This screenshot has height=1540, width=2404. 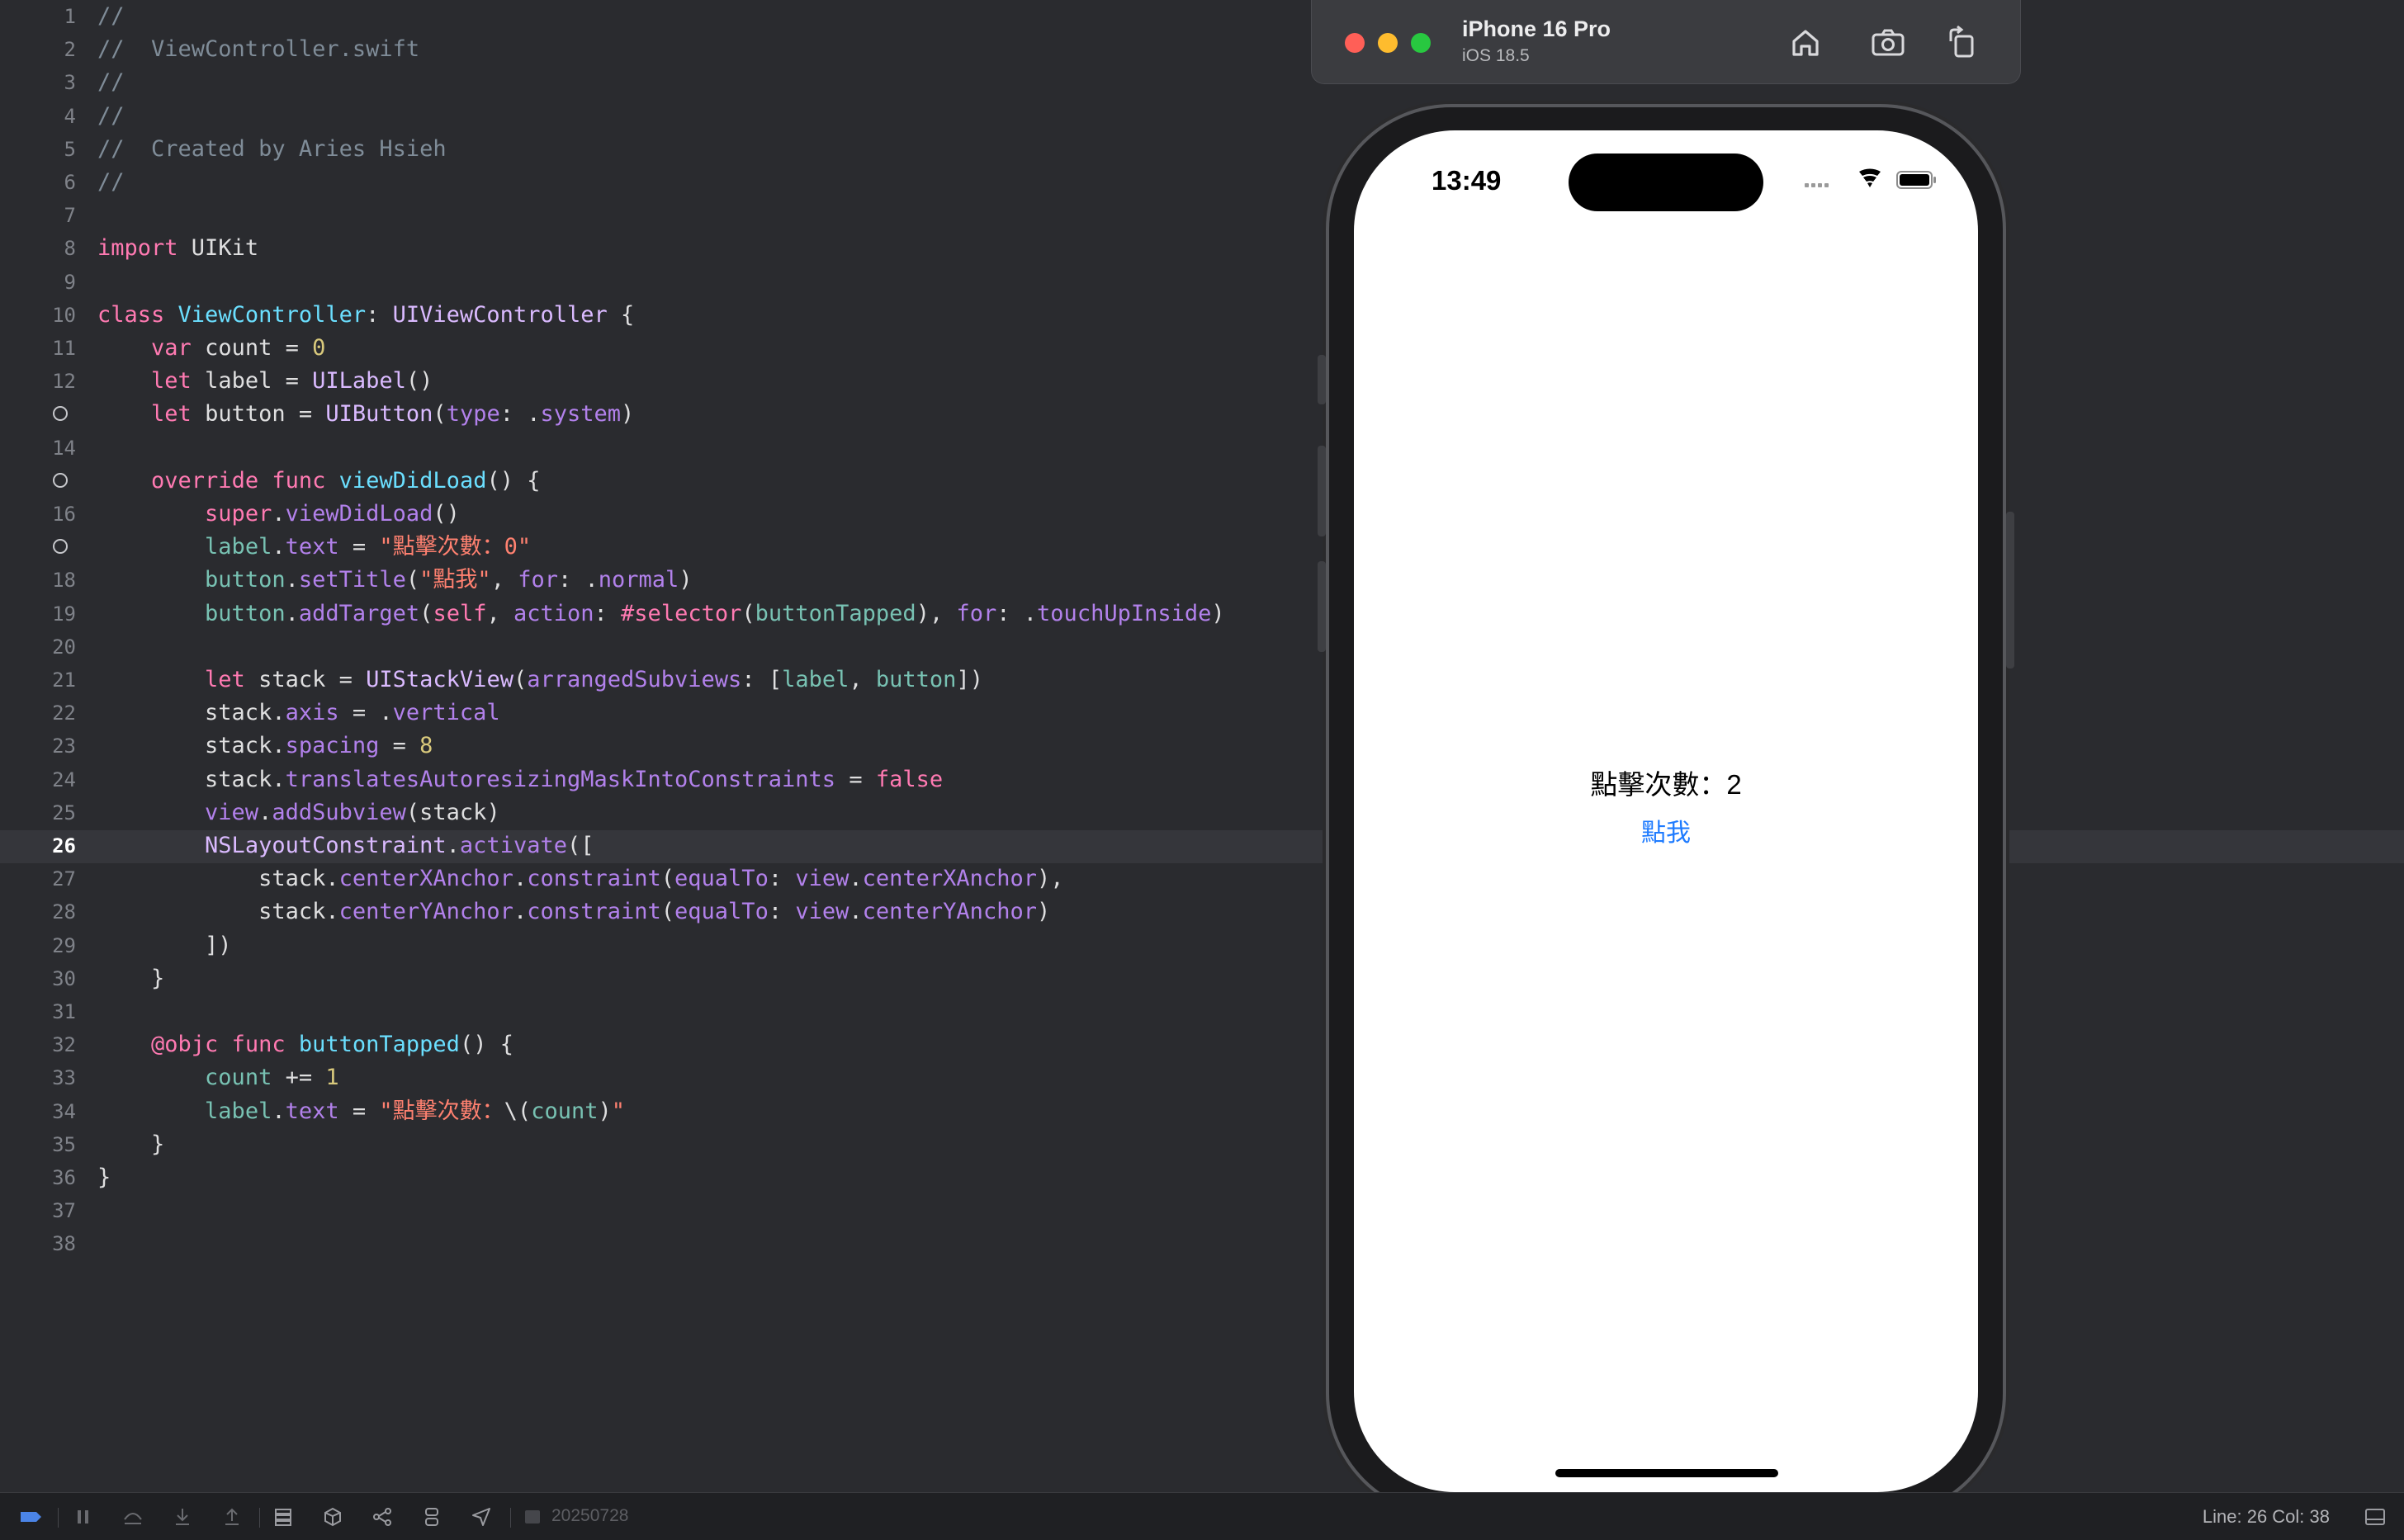 I want to click on code-line: 13 let button = UIButton(type: .system), so click(x=660, y=414).